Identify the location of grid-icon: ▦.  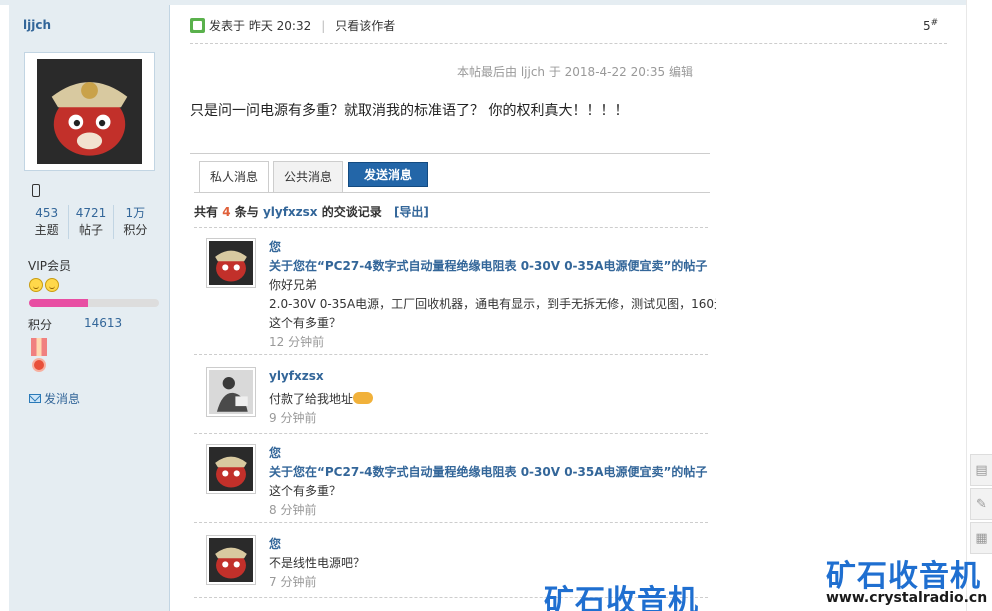
(981, 538).